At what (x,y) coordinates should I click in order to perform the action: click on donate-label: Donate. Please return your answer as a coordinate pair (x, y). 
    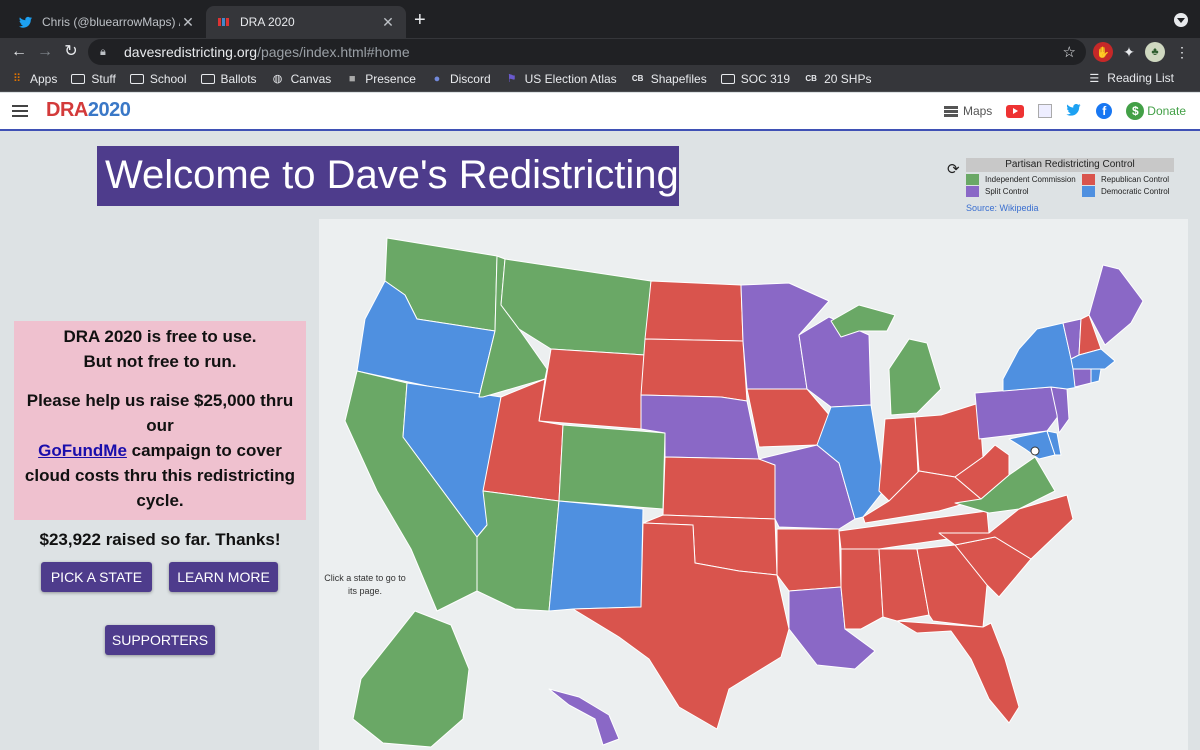
    Looking at the image, I should click on (1166, 111).